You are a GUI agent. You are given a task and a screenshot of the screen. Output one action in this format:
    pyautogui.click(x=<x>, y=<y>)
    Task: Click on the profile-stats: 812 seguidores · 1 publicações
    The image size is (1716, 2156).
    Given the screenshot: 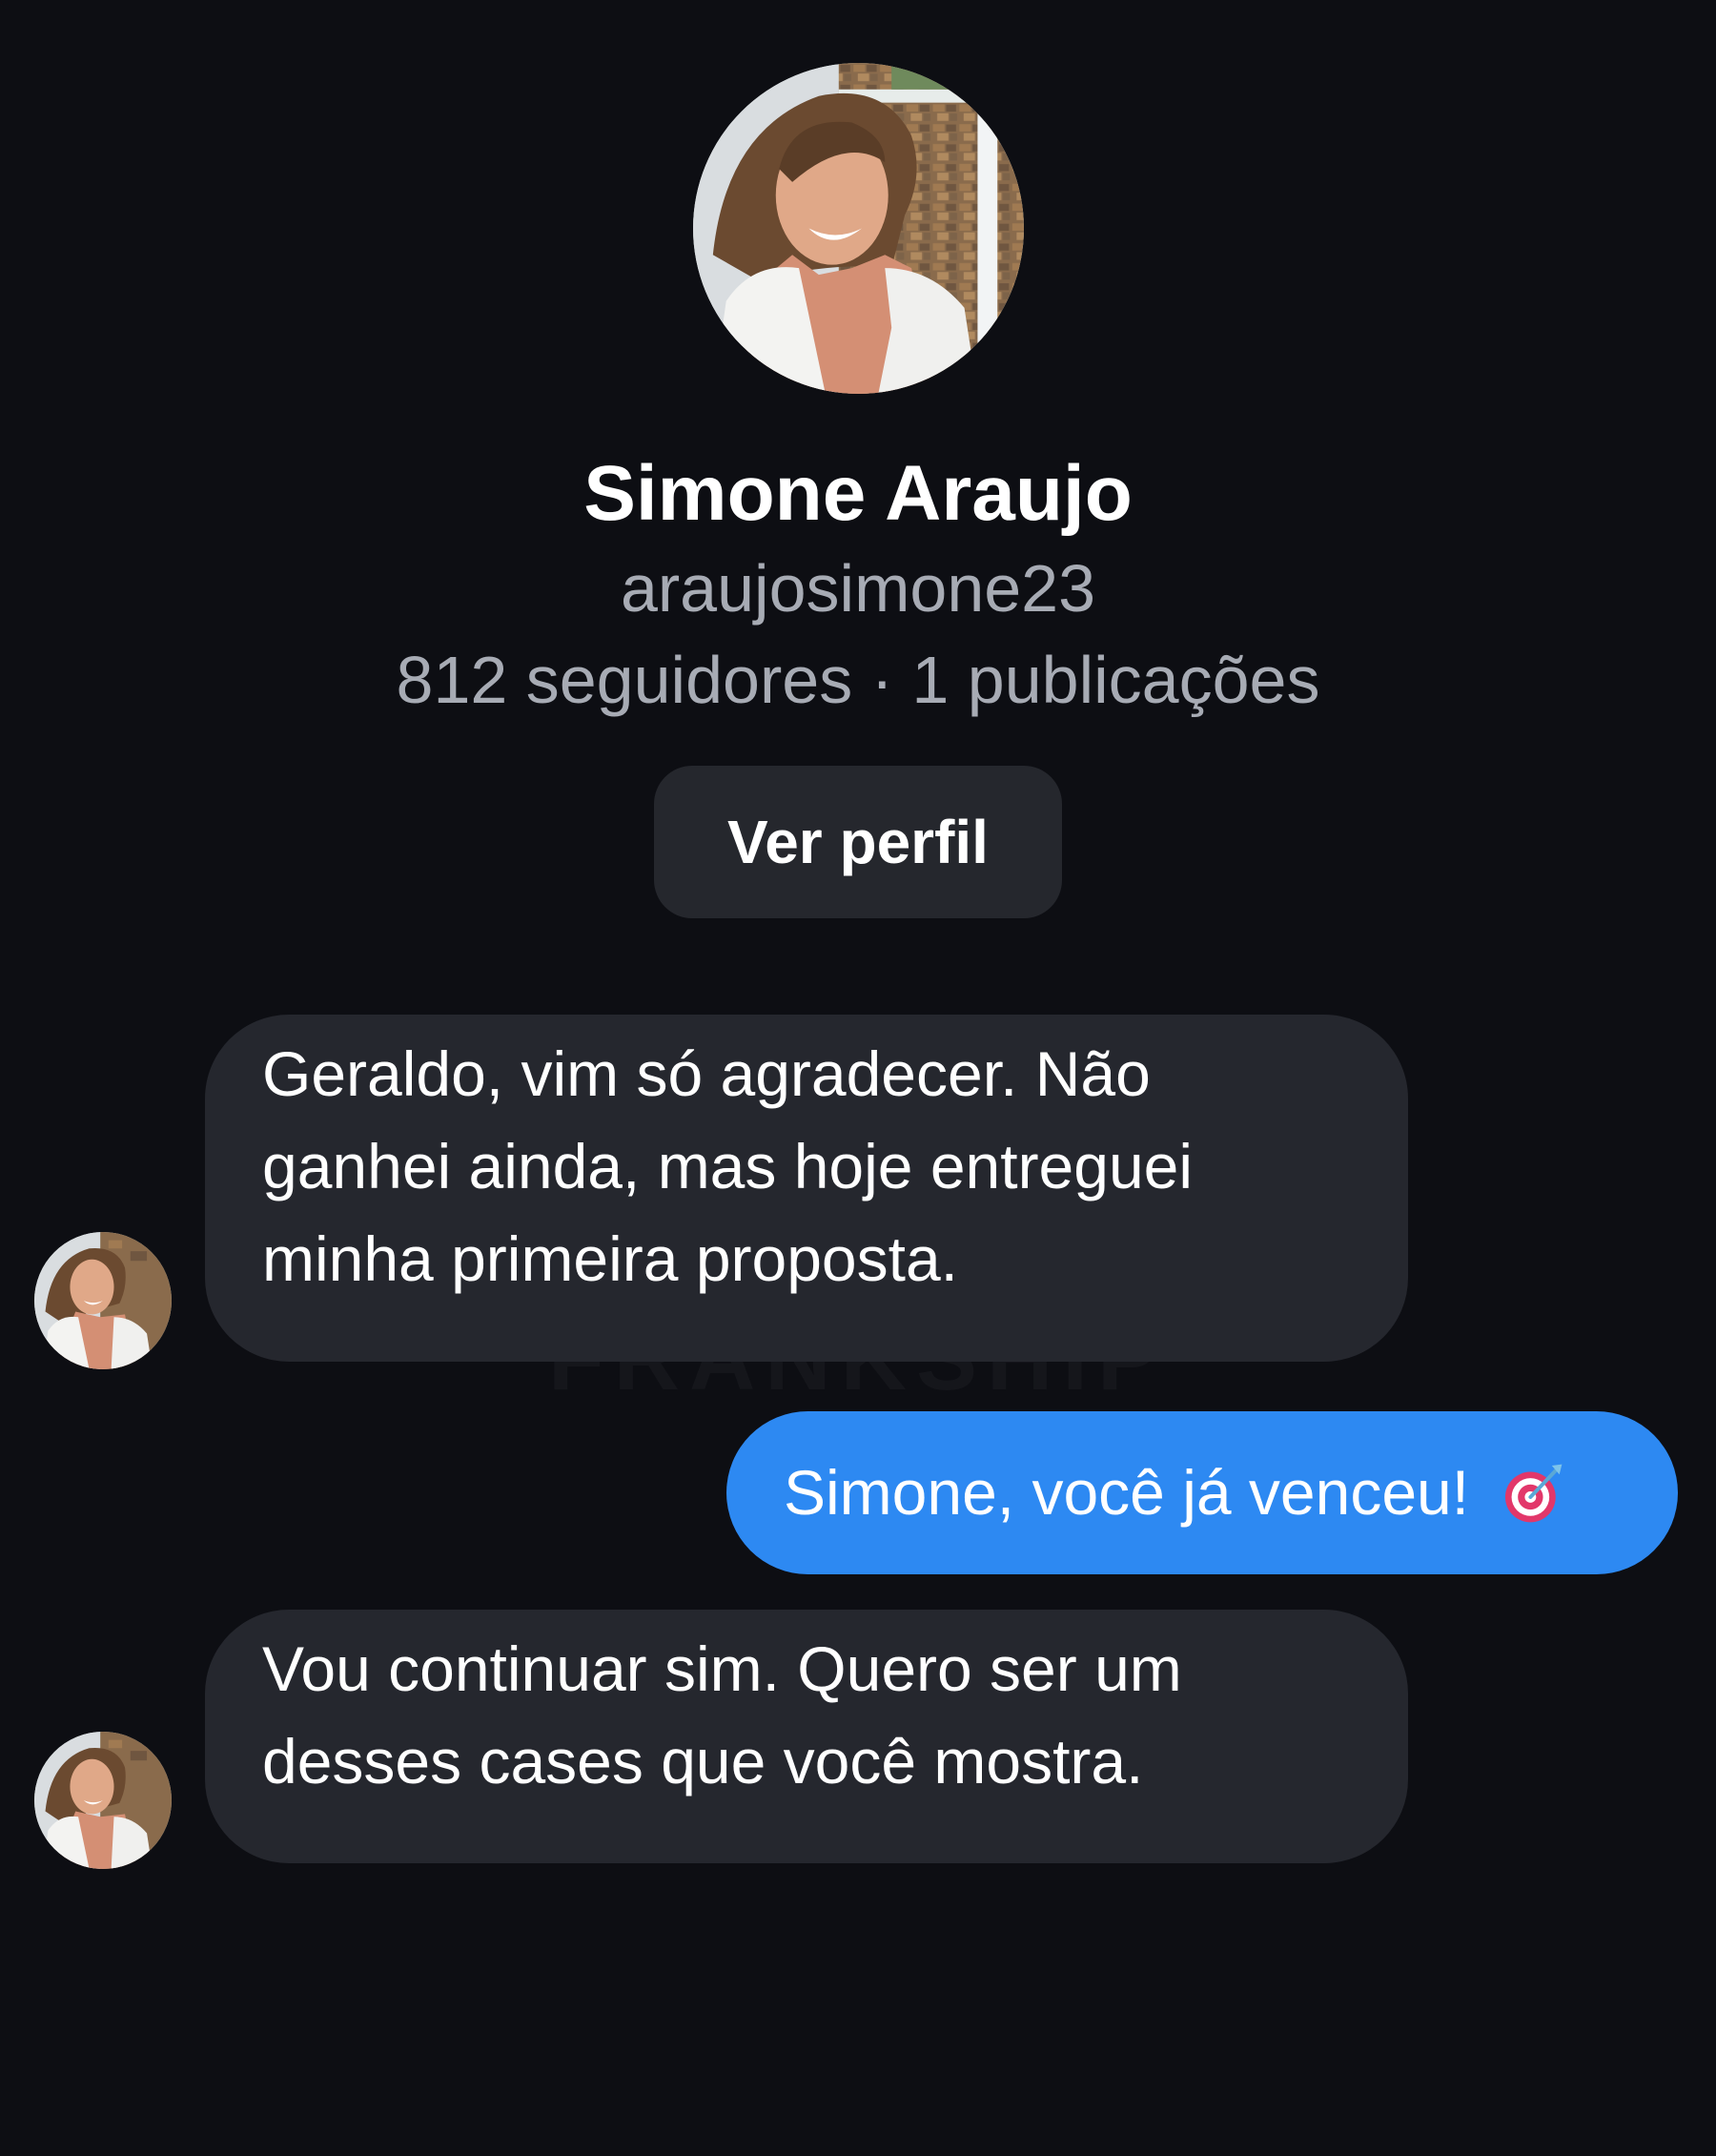 What is the action you would take?
    pyautogui.click(x=858, y=680)
    